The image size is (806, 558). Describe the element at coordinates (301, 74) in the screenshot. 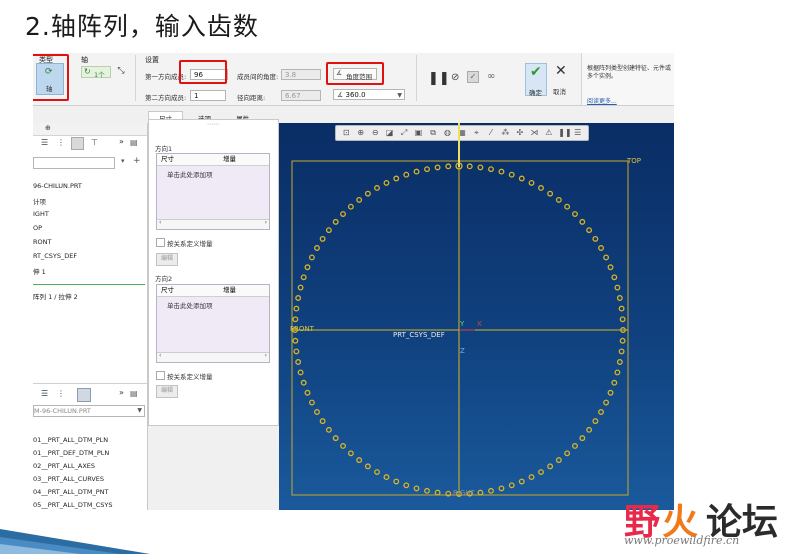

I see `angle-between-input: 3.8` at that location.